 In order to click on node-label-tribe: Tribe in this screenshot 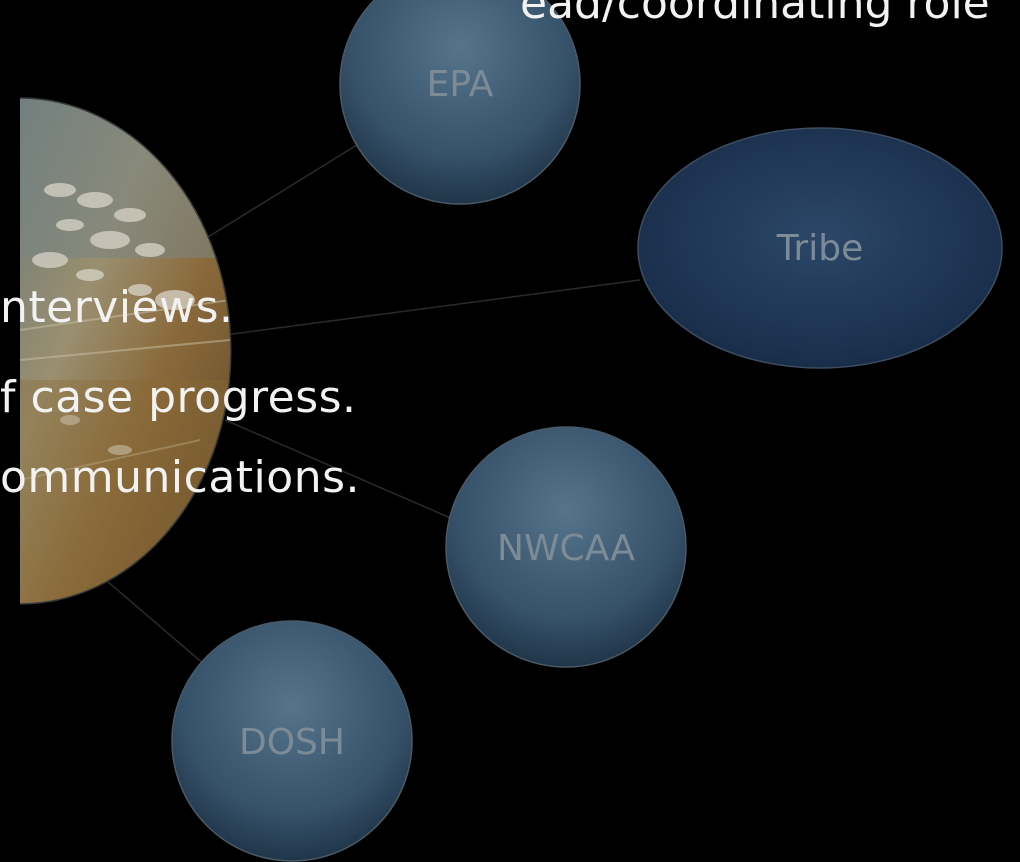, I will do `click(820, 248)`.